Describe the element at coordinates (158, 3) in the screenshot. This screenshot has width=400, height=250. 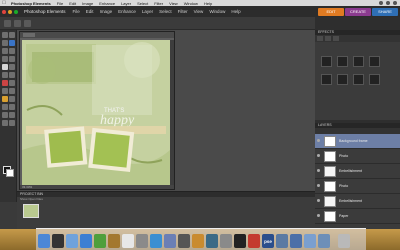
I see `mac-menu-item: Filter` at that location.